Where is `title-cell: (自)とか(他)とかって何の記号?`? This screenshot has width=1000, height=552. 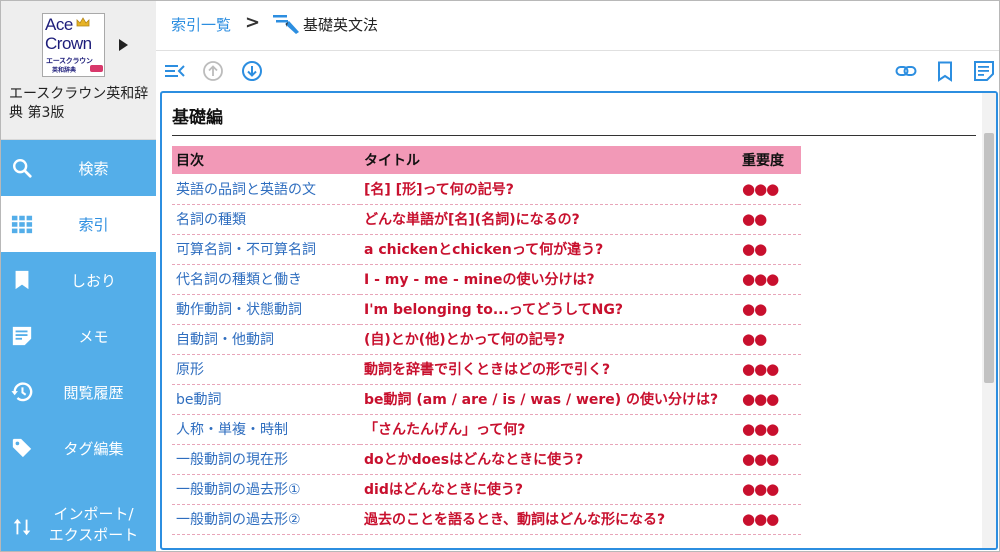
title-cell: (自)とか(他)とかって何の記号? is located at coordinates (549, 339).